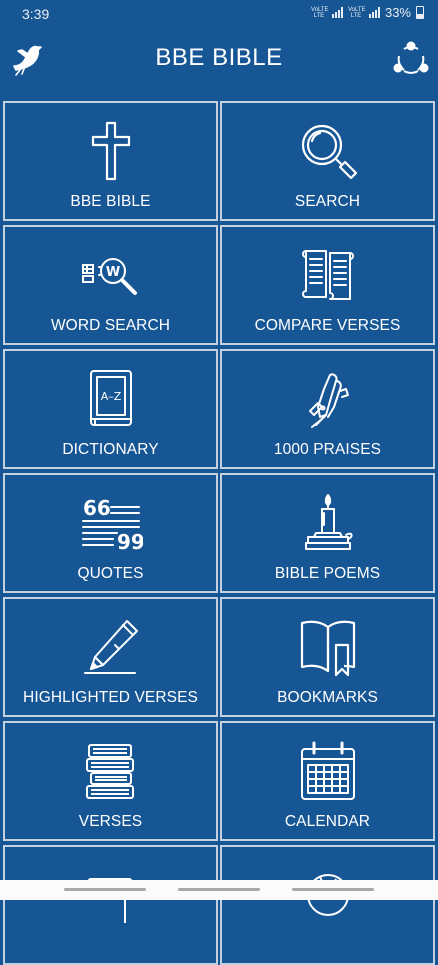  I want to click on tile-bookmarks: BOOKMARKS, so click(327, 657).